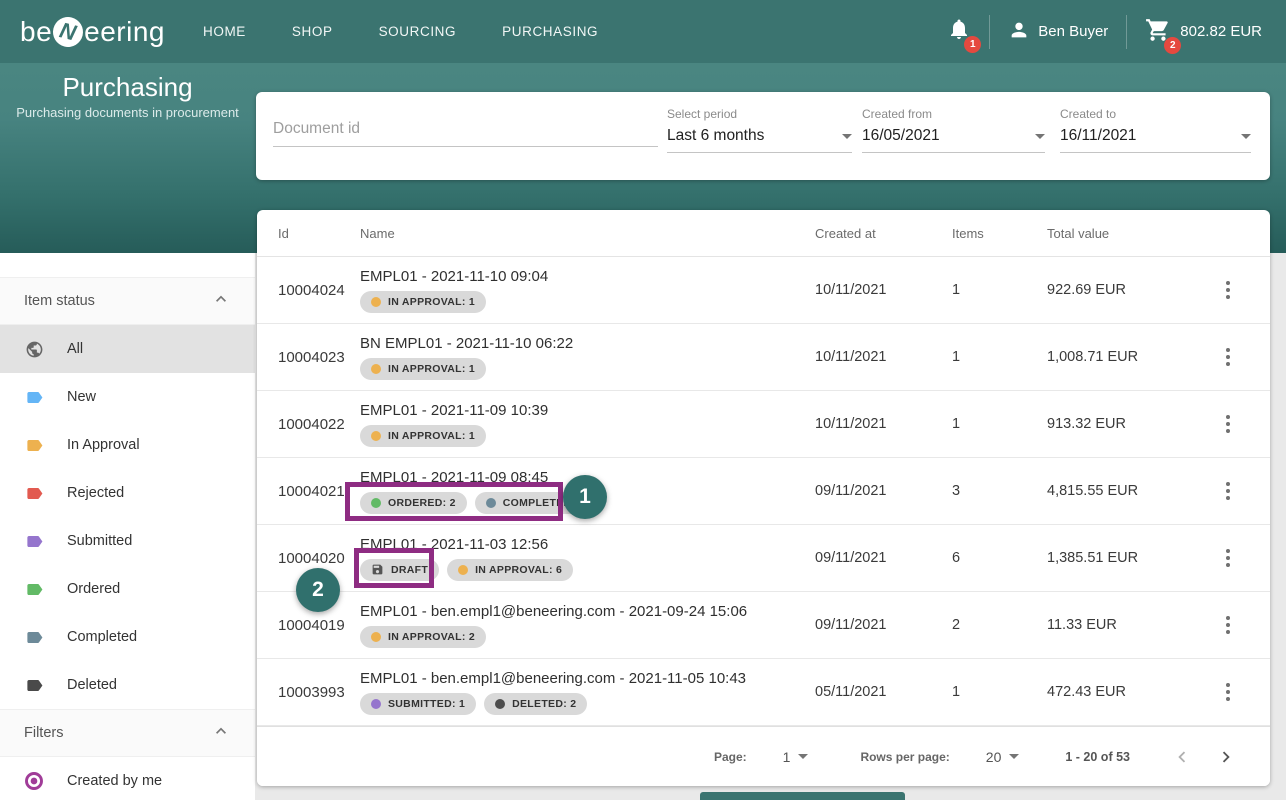  I want to click on col-total-value: Total value, so click(1078, 233).